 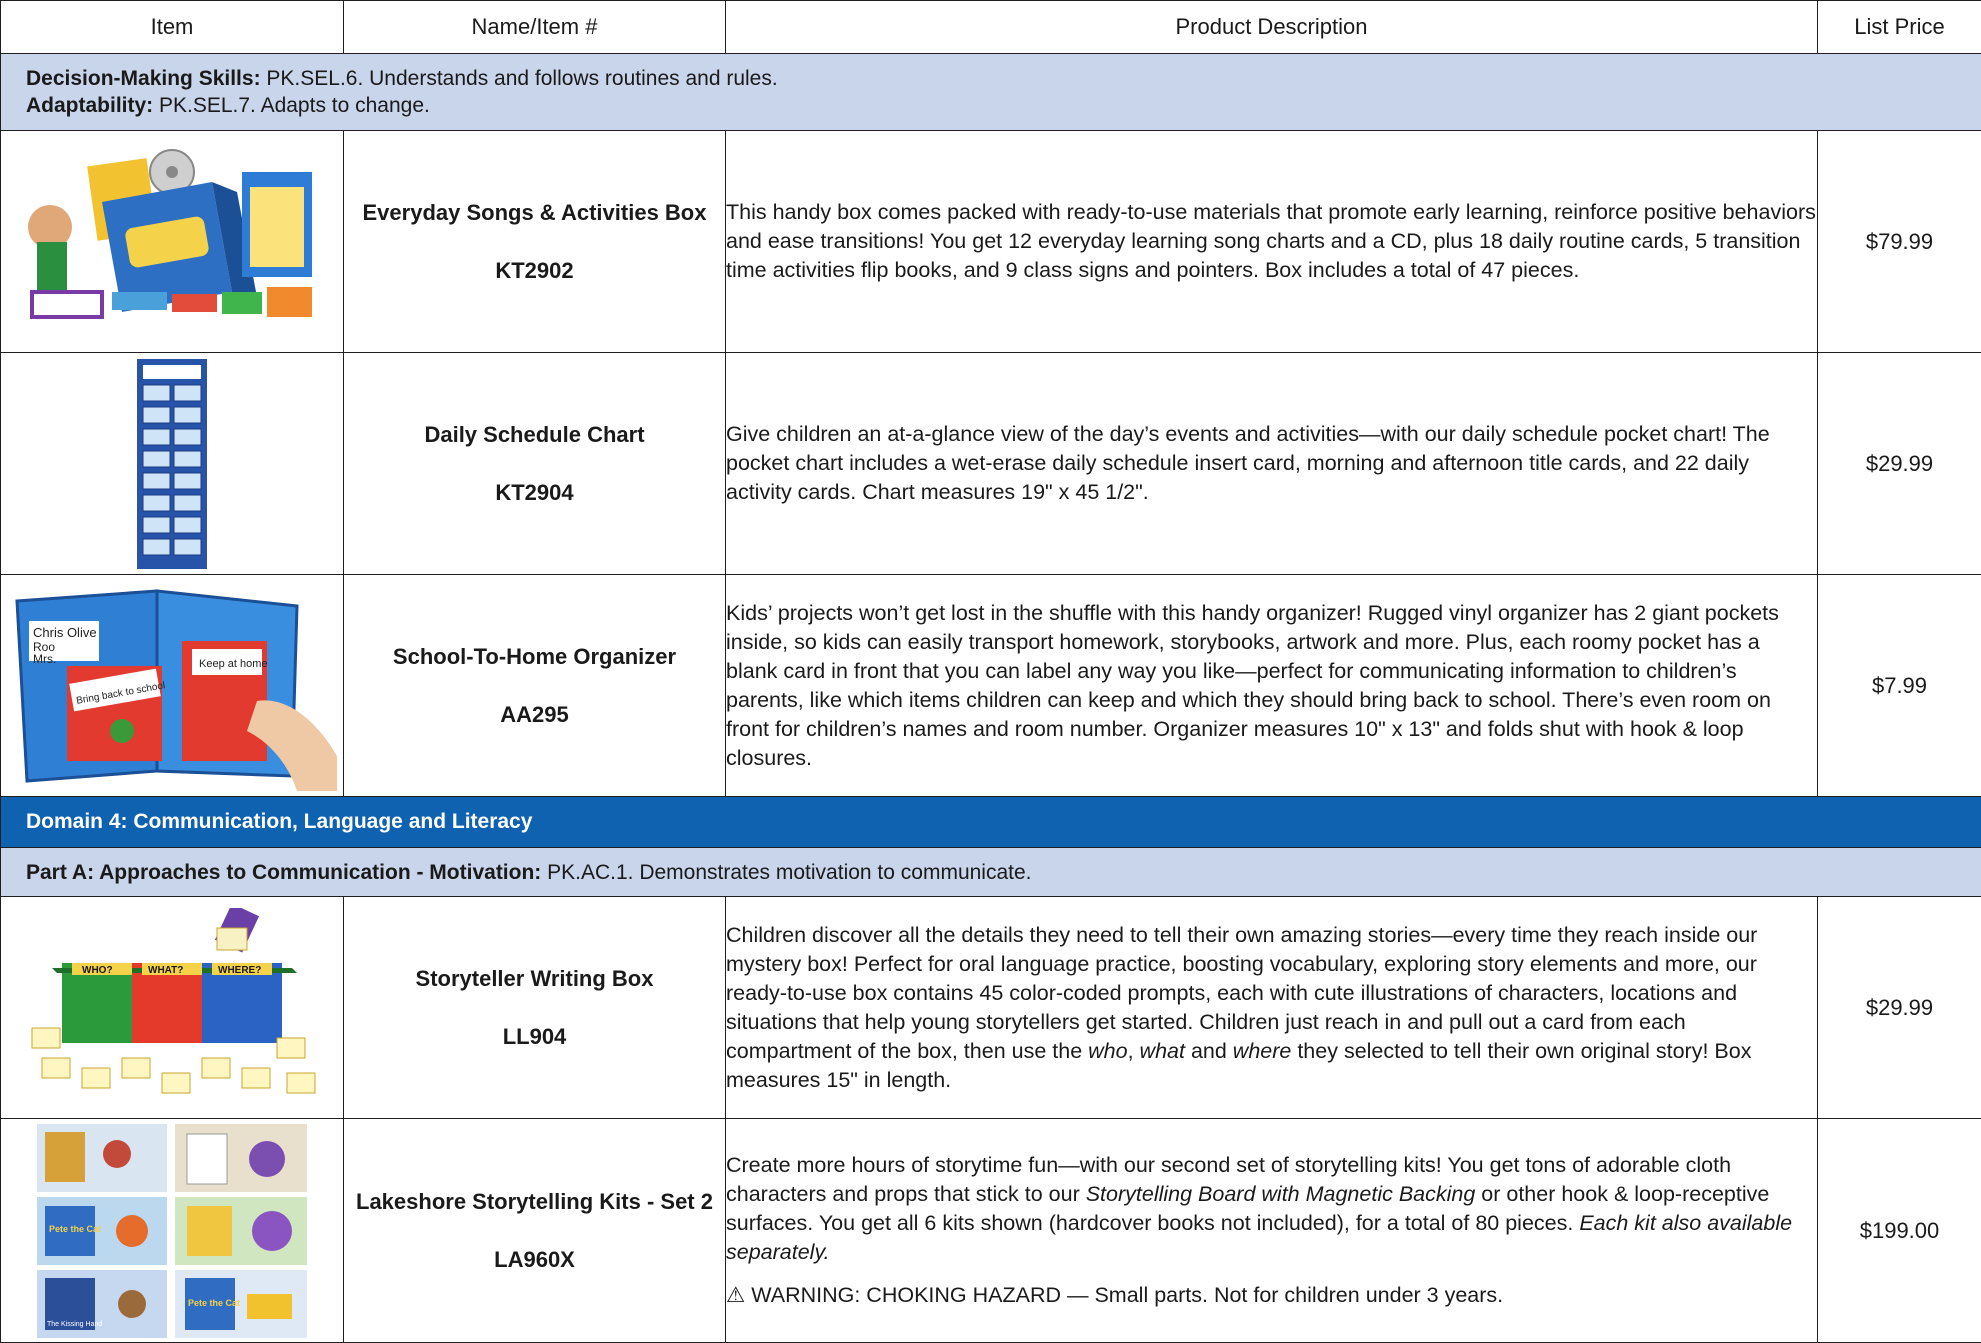 I want to click on storyteller-box-icon: WHO? WHAT? WHERE?, so click(x=172, y=1008).